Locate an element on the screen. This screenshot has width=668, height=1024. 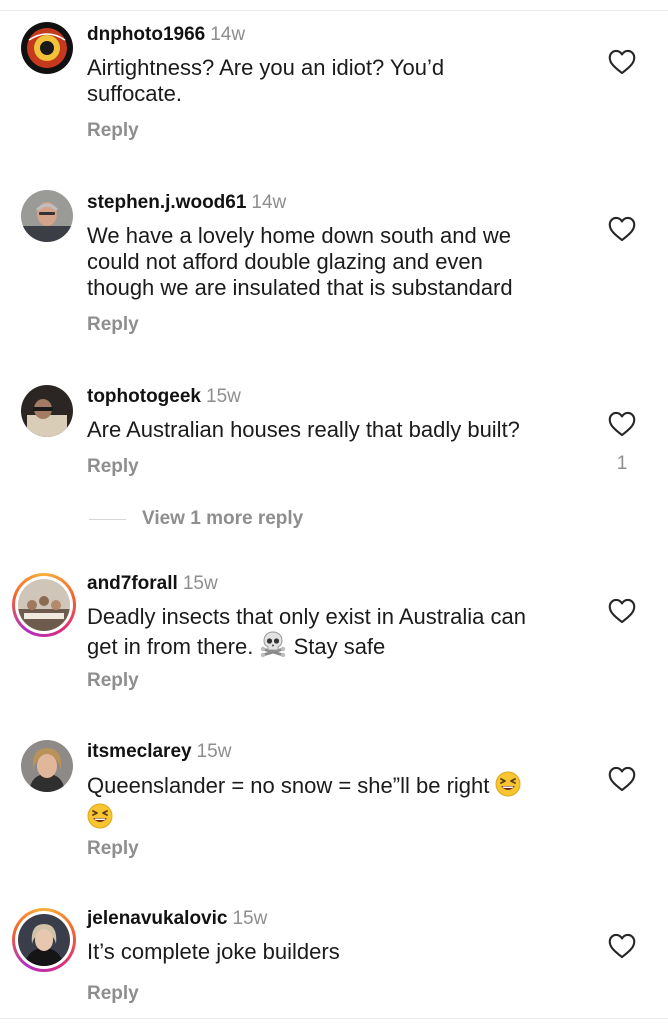
comment-meta: itsmeclarey 15w is located at coordinates (159, 752).